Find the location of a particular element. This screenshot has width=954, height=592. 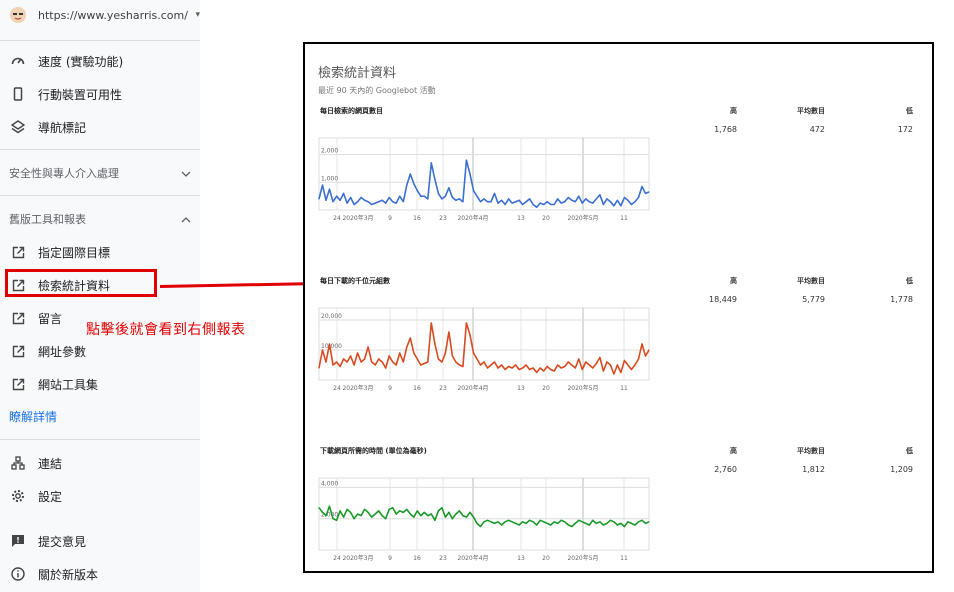

x-tick-label: 2020年4月 is located at coordinates (472, 558).